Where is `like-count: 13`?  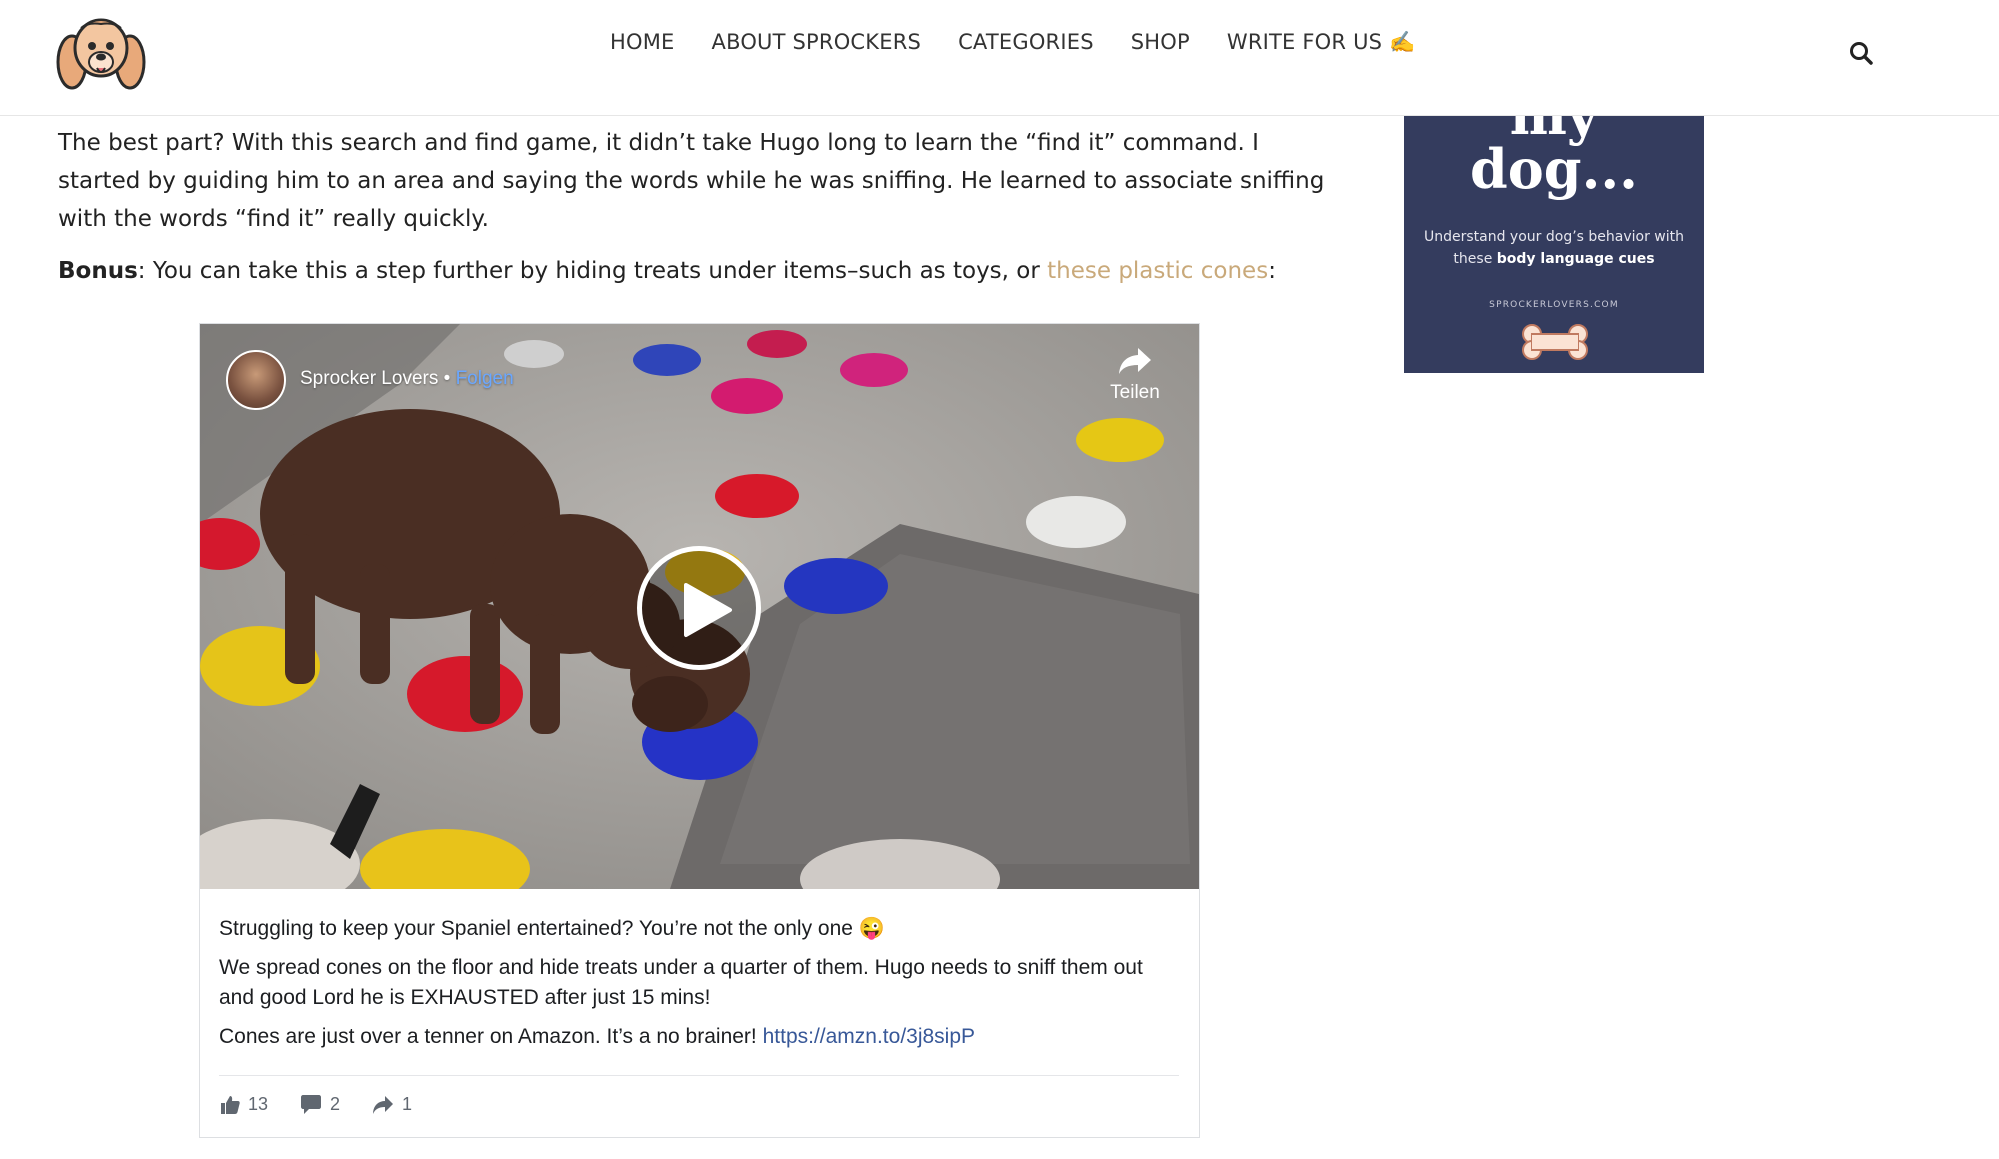 like-count: 13 is located at coordinates (258, 1104).